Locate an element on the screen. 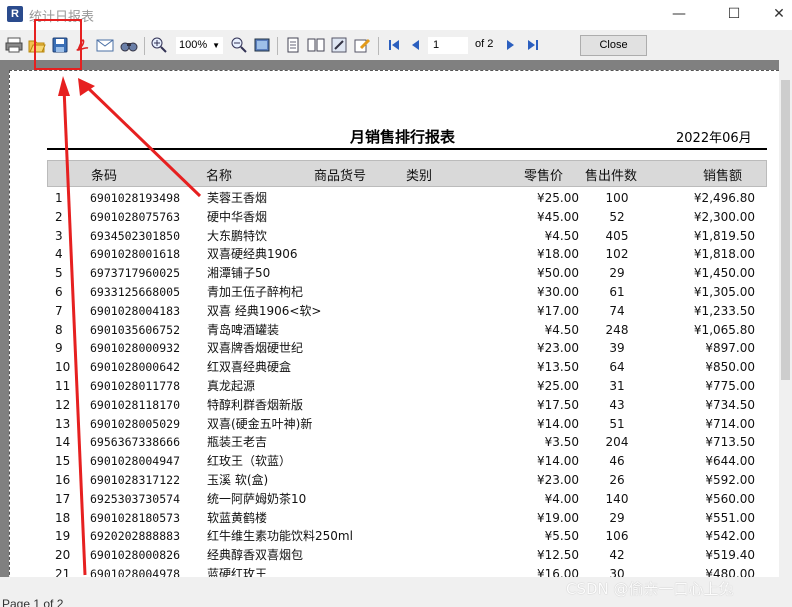 The width and height of the screenshot is (792, 607). row-index: 8 is located at coordinates (59, 329).